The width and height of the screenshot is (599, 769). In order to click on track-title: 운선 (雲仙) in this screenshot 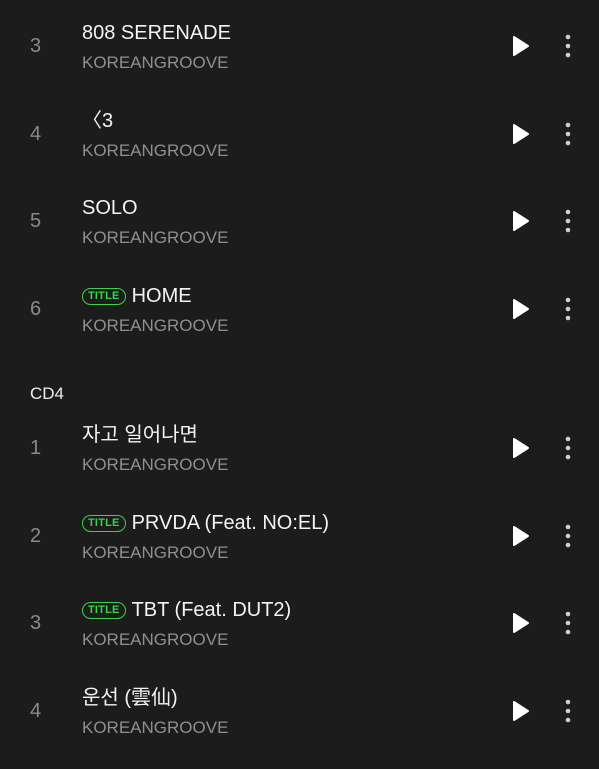, I will do `click(130, 698)`.